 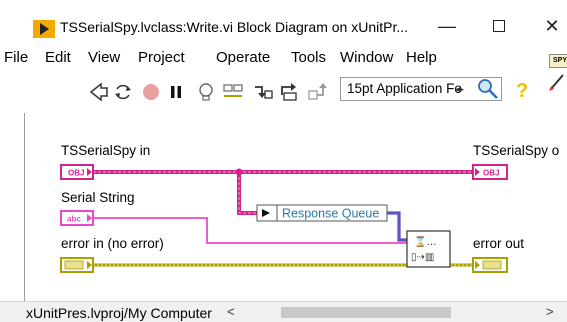 What do you see at coordinates (77, 265) in the screenshot?
I see `error-in-terminal` at bounding box center [77, 265].